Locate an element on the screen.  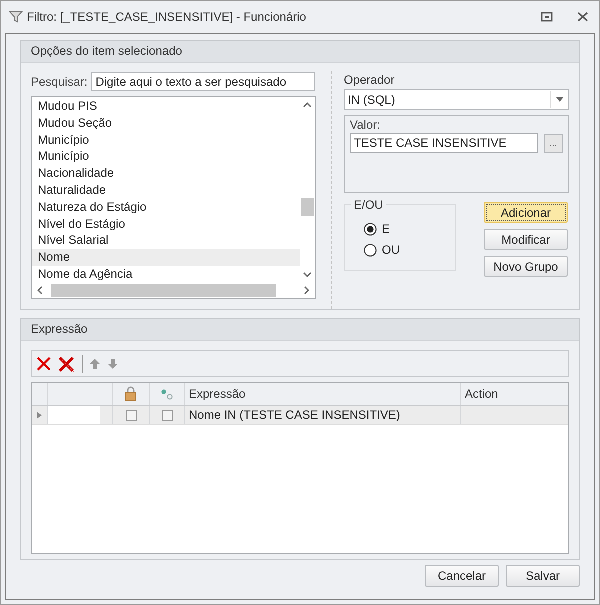
operator-dropdown: IN (SQL) is located at coordinates (456, 99).